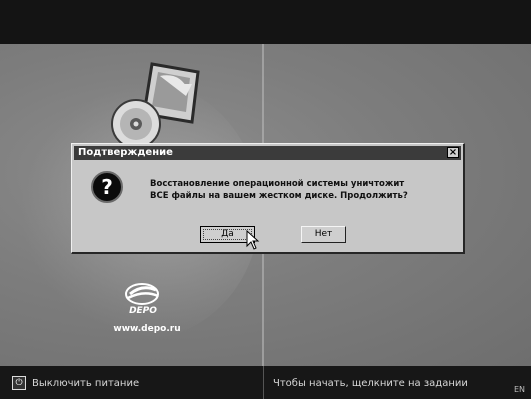 Image resolution: width=531 pixels, height=399 pixels. I want to click on svg-text: DEPO, so click(143, 311).